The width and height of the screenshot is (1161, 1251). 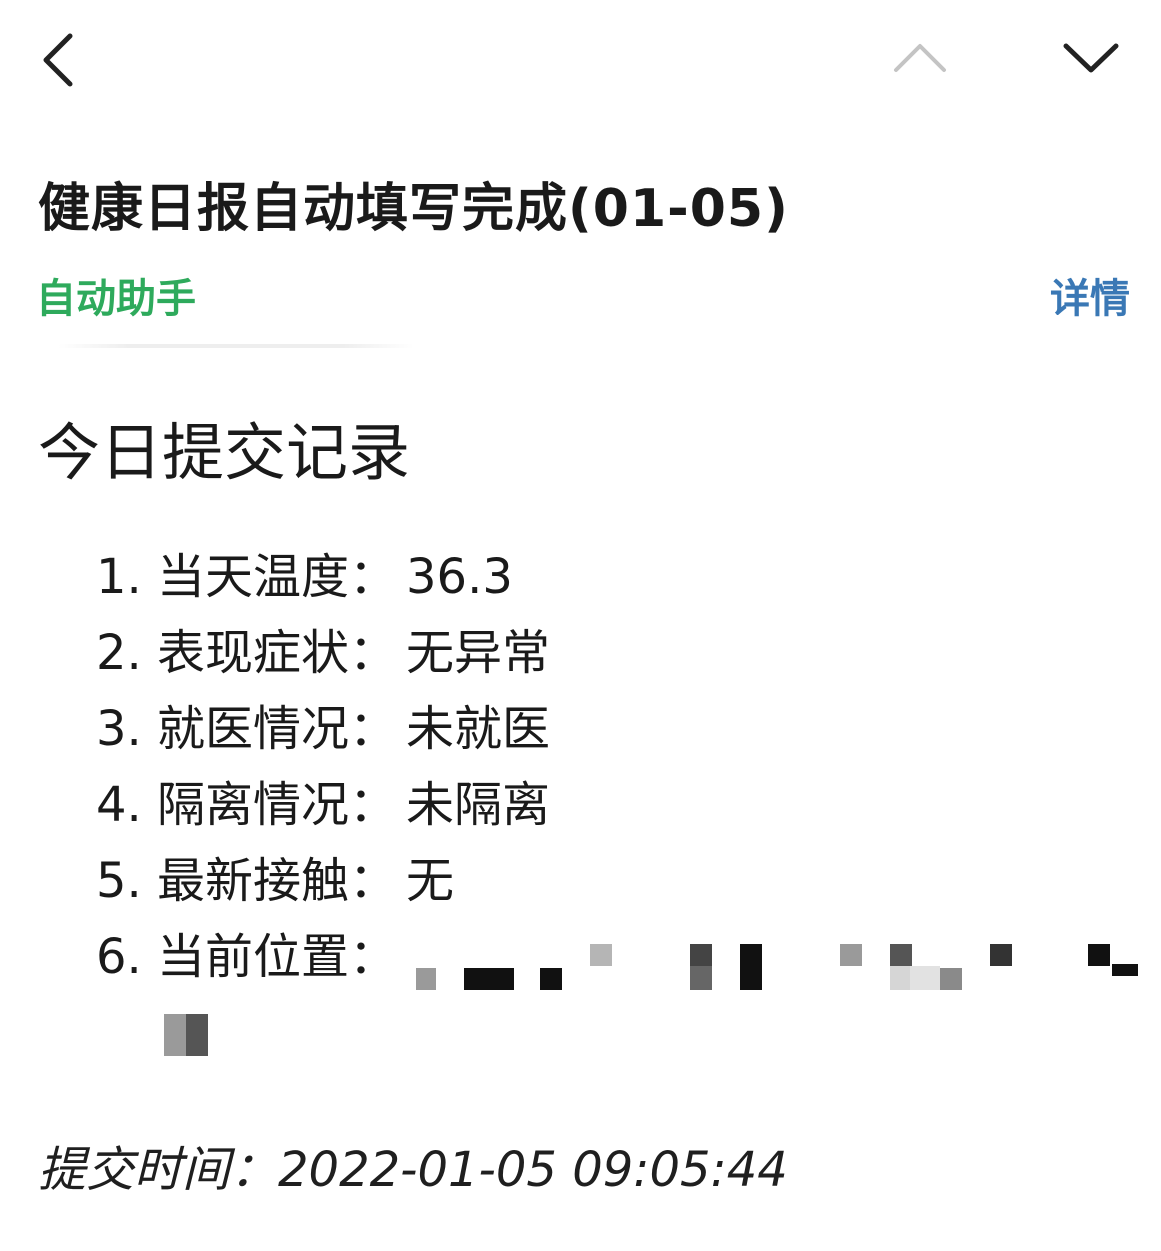 I want to click on chevron-up-icon, so click(x=920, y=58).